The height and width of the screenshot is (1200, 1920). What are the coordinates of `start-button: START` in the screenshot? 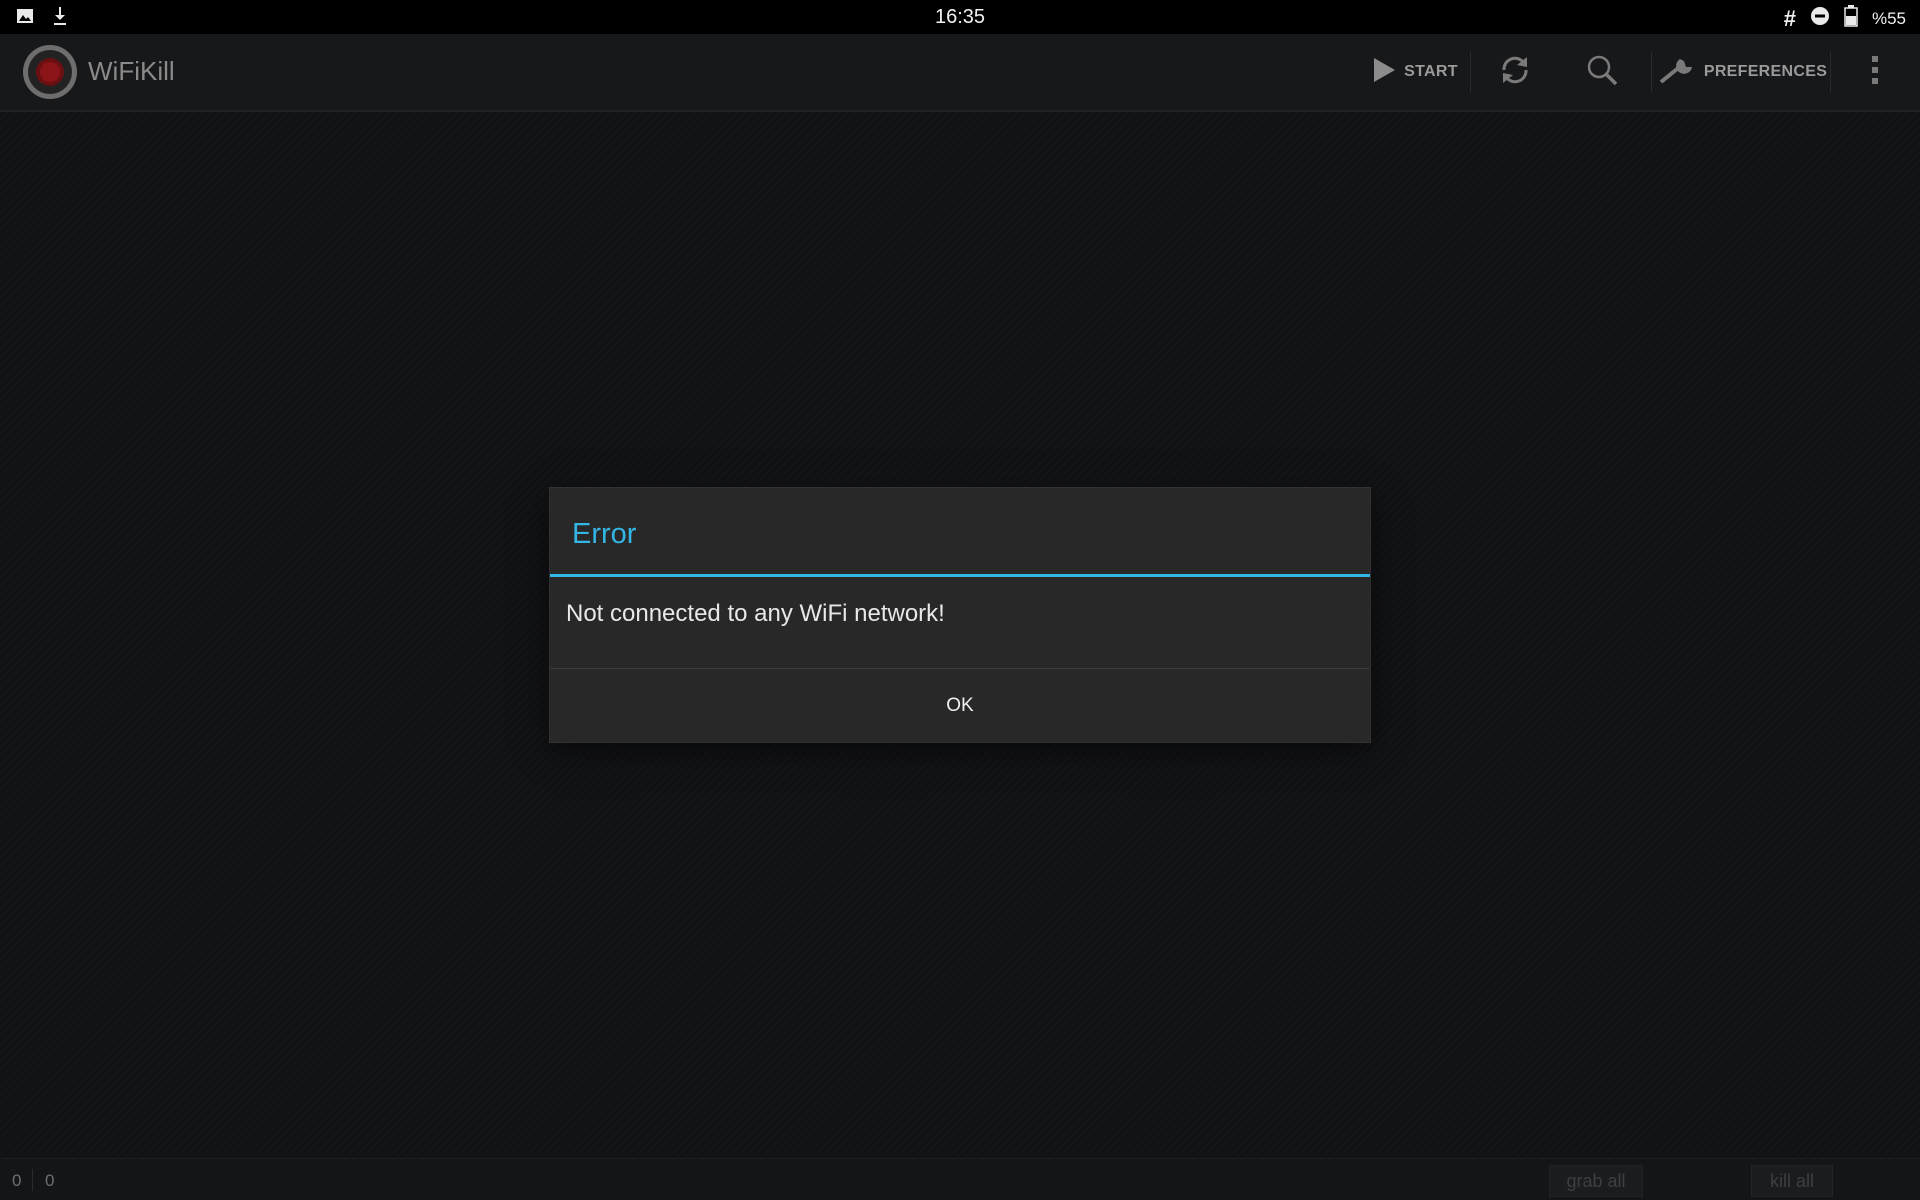 It's located at (1415, 72).